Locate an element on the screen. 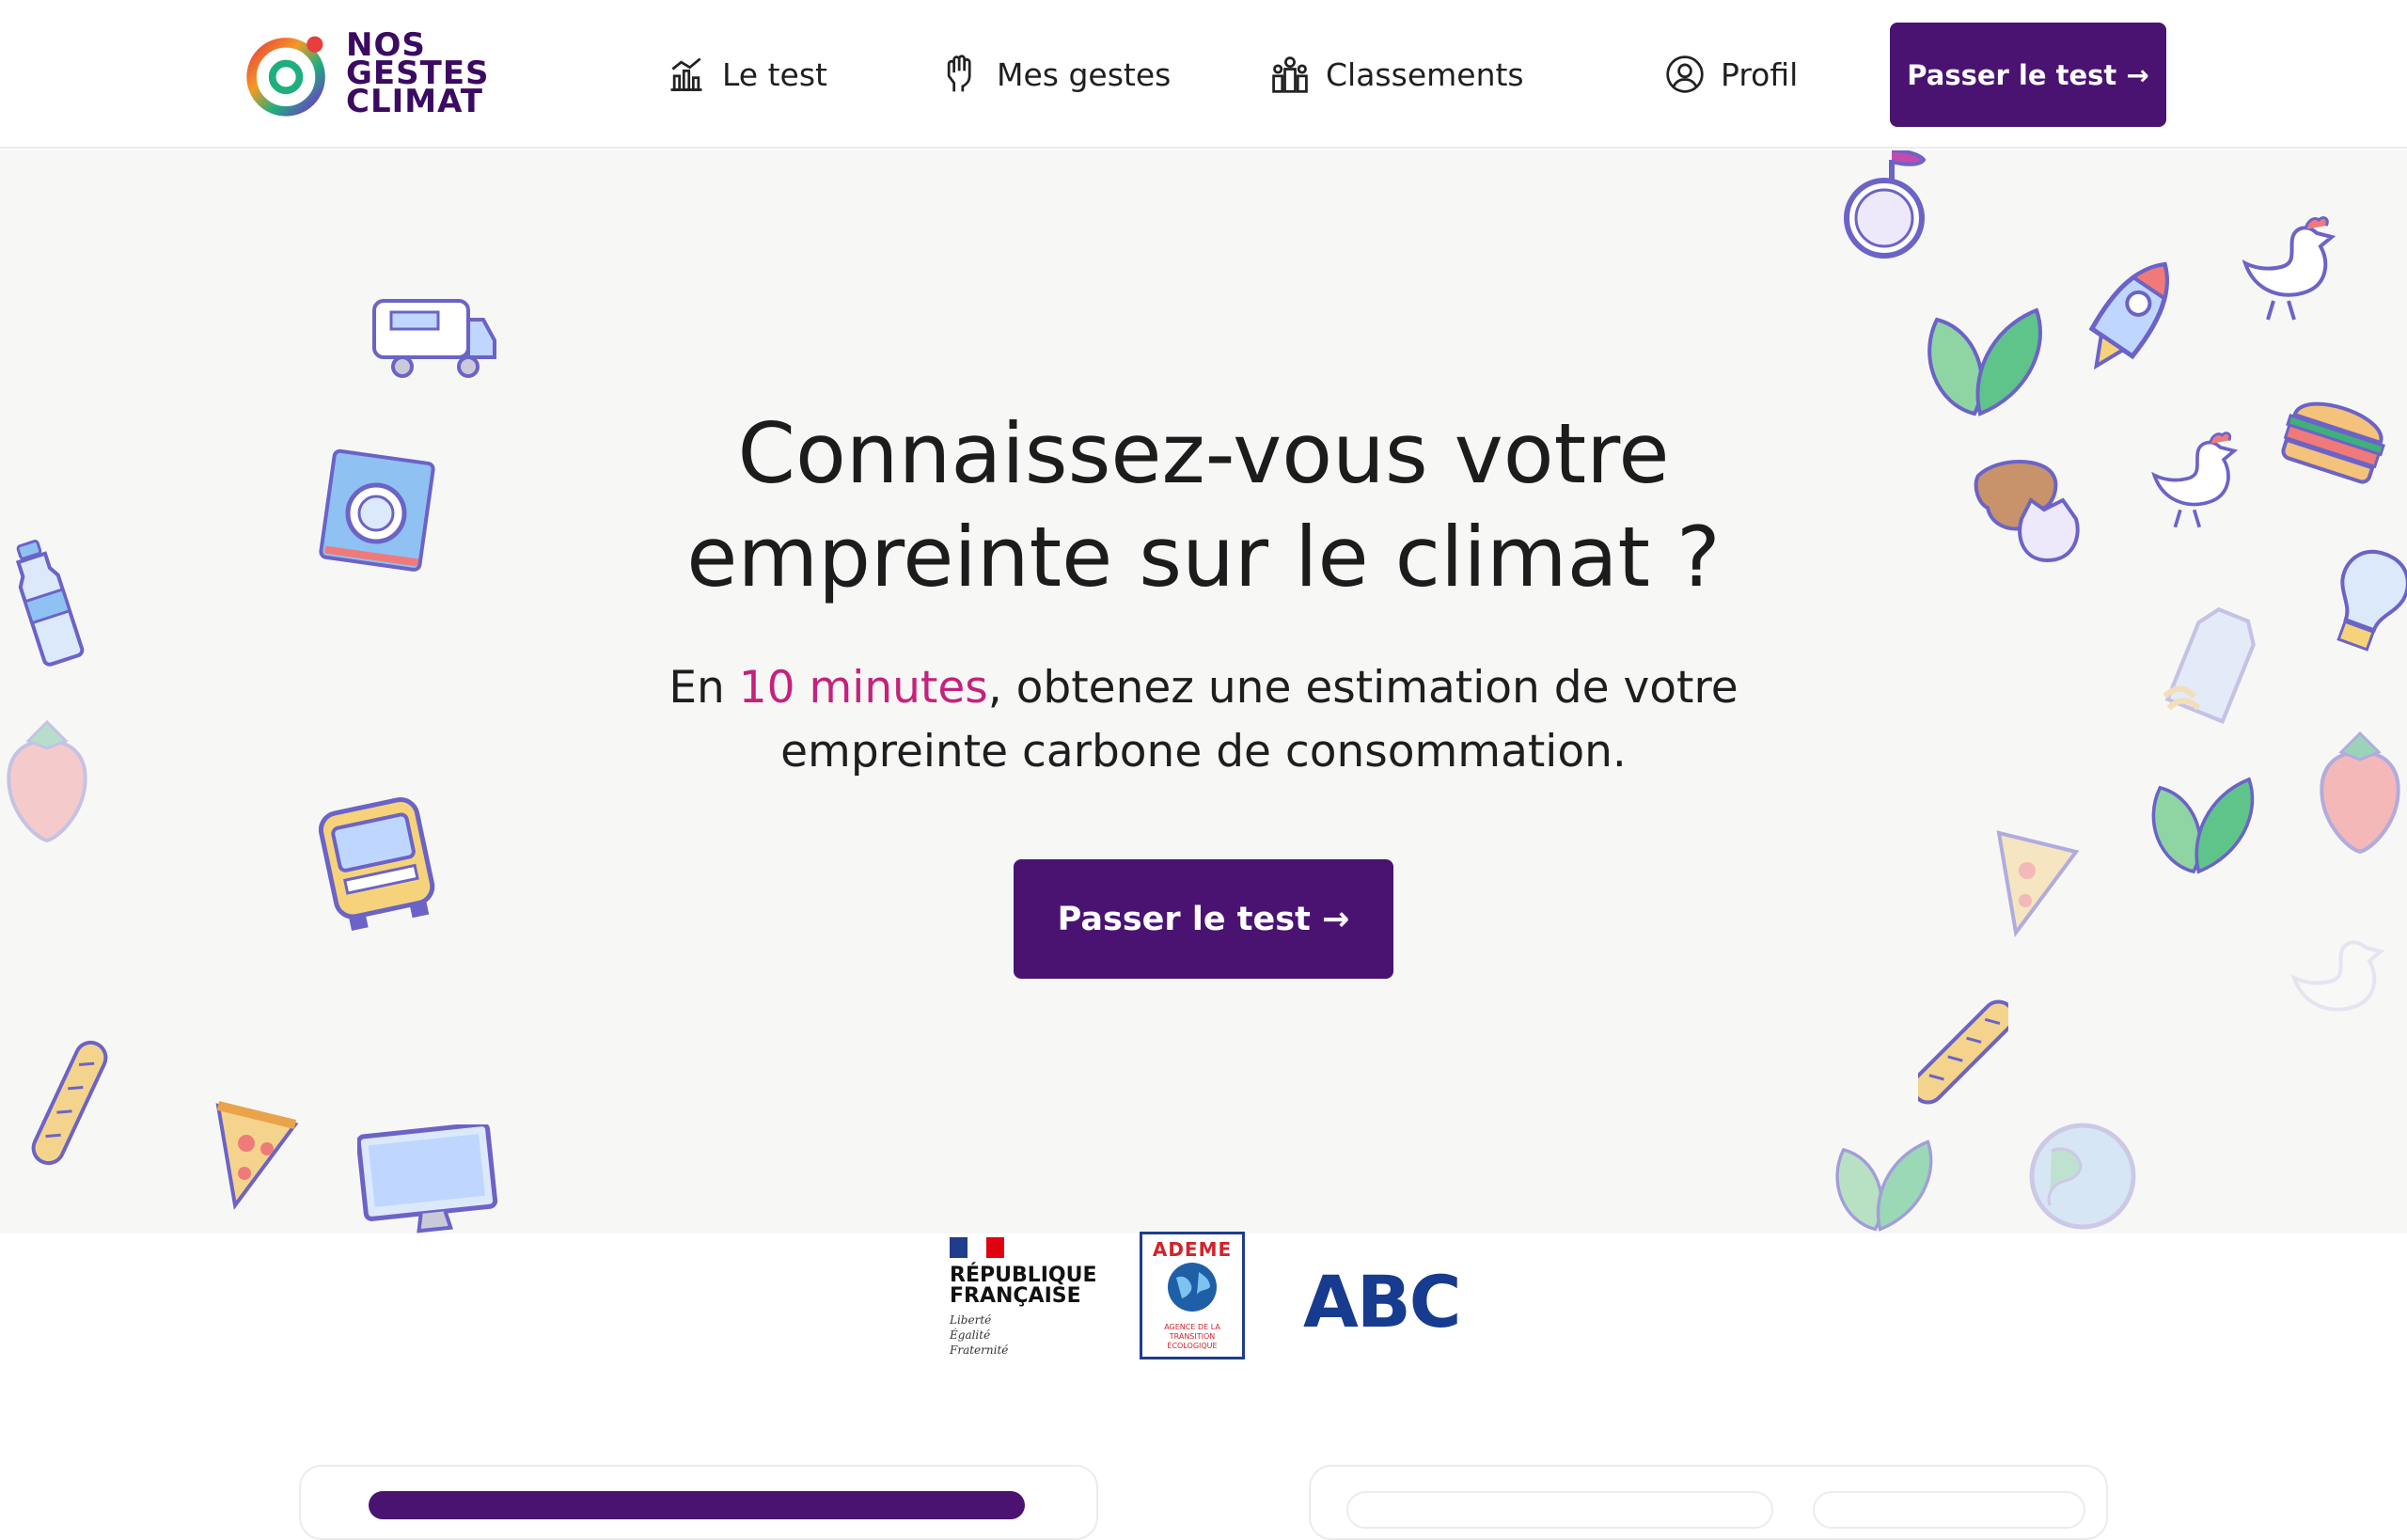 The height and width of the screenshot is (1540, 2407). chart-icon is located at coordinates (686, 74).